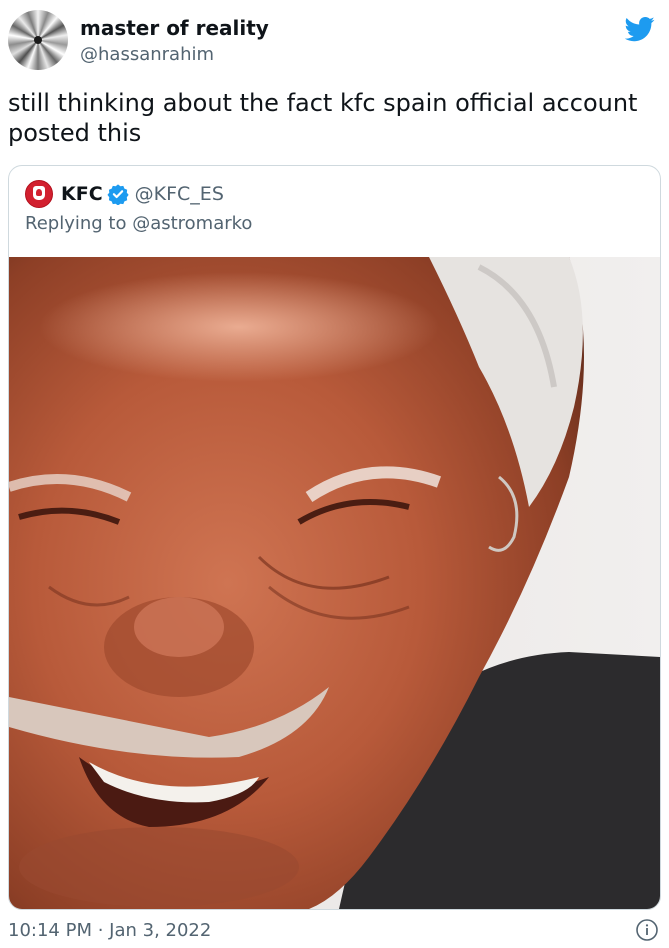 The height and width of the screenshot is (948, 669). What do you see at coordinates (179, 194) in the screenshot?
I see `quoted-handle: @KFC_ES` at bounding box center [179, 194].